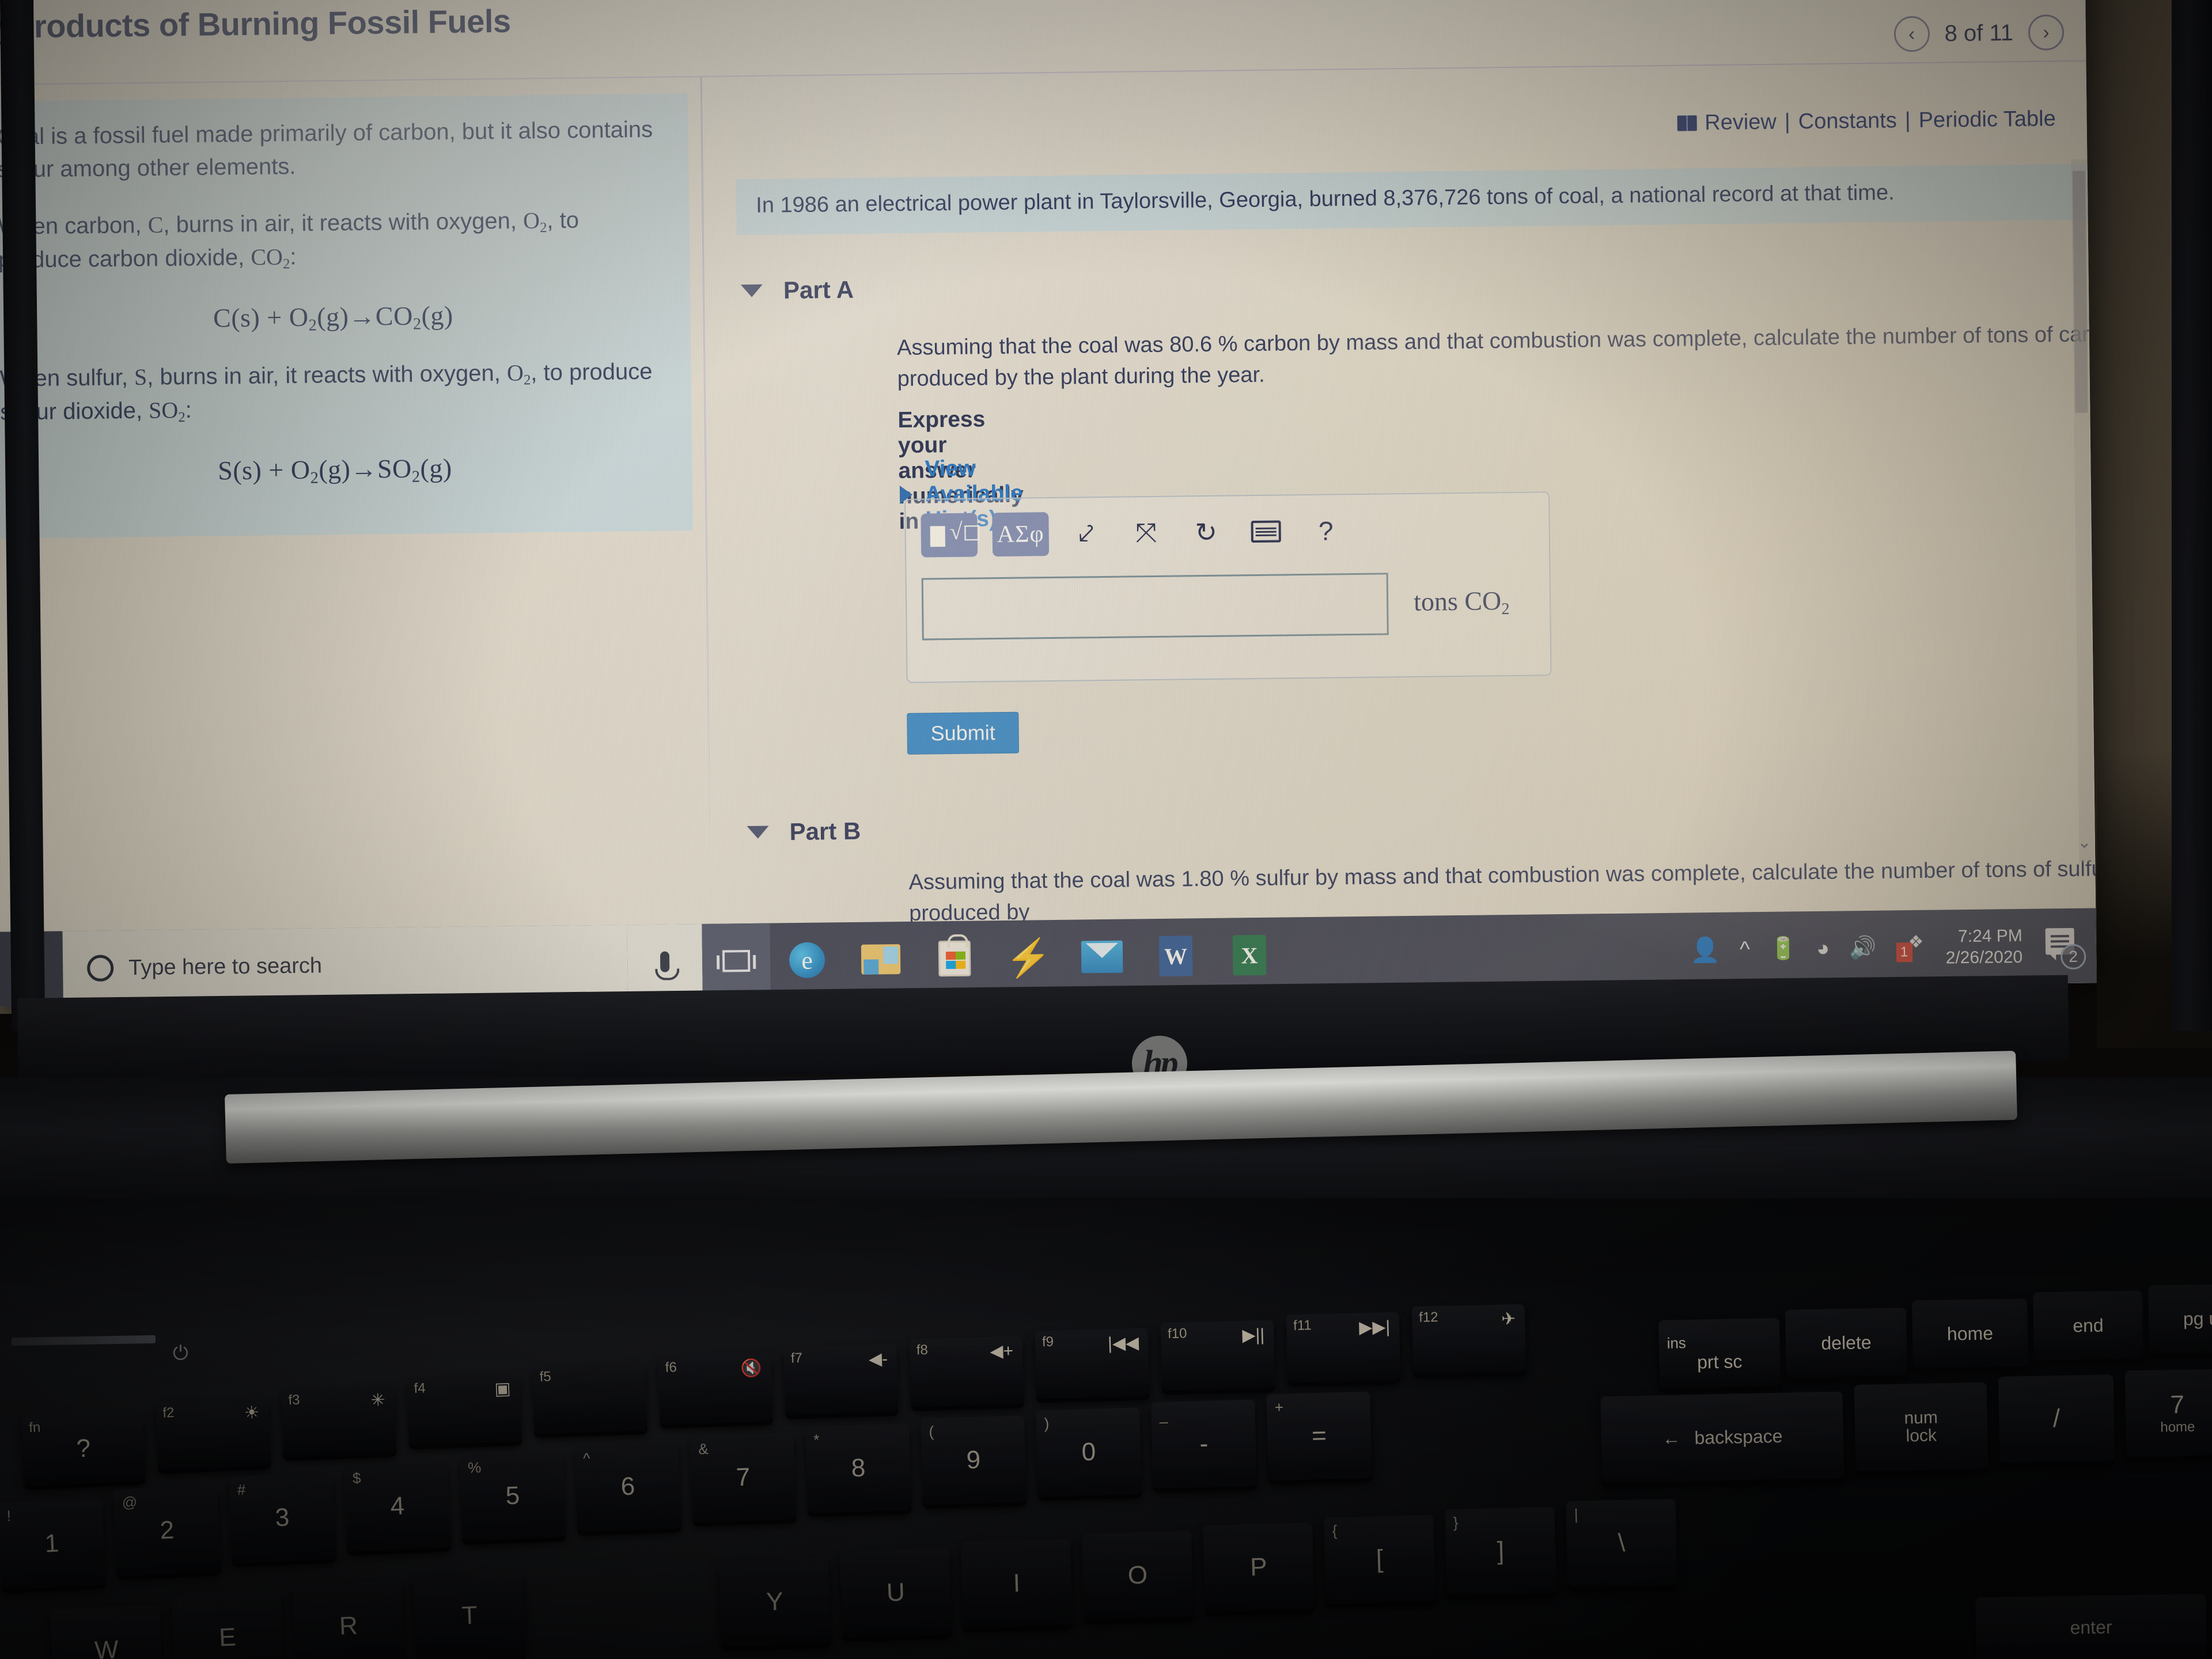 The width and height of the screenshot is (2212, 1659). Describe the element at coordinates (1863, 948) in the screenshot. I see `volume-icon: 🔊` at that location.